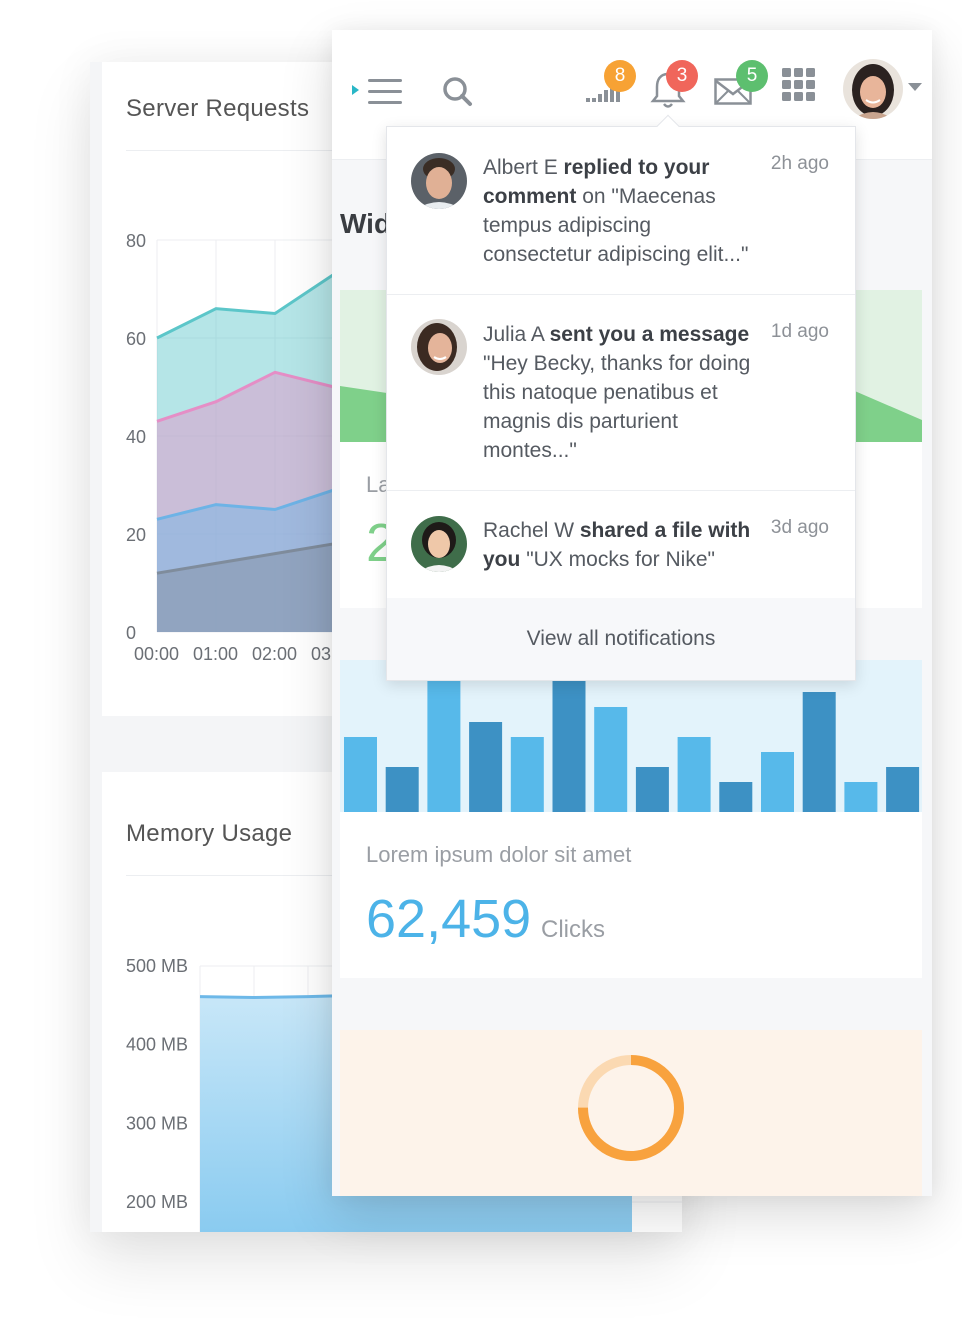 Image resolution: width=962 pixels, height=1322 pixels. What do you see at coordinates (529, 530) in the screenshot?
I see `notification-sender: Rachel W` at bounding box center [529, 530].